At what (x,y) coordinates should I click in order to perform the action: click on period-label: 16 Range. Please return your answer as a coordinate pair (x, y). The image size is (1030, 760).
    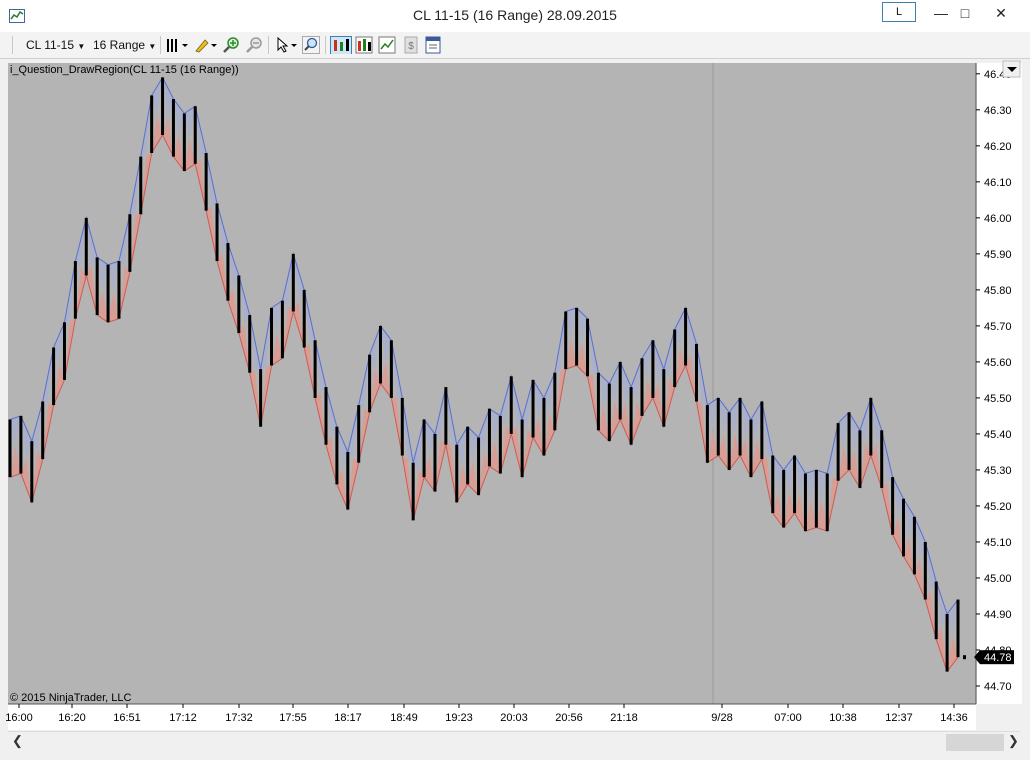
    Looking at the image, I should click on (119, 45).